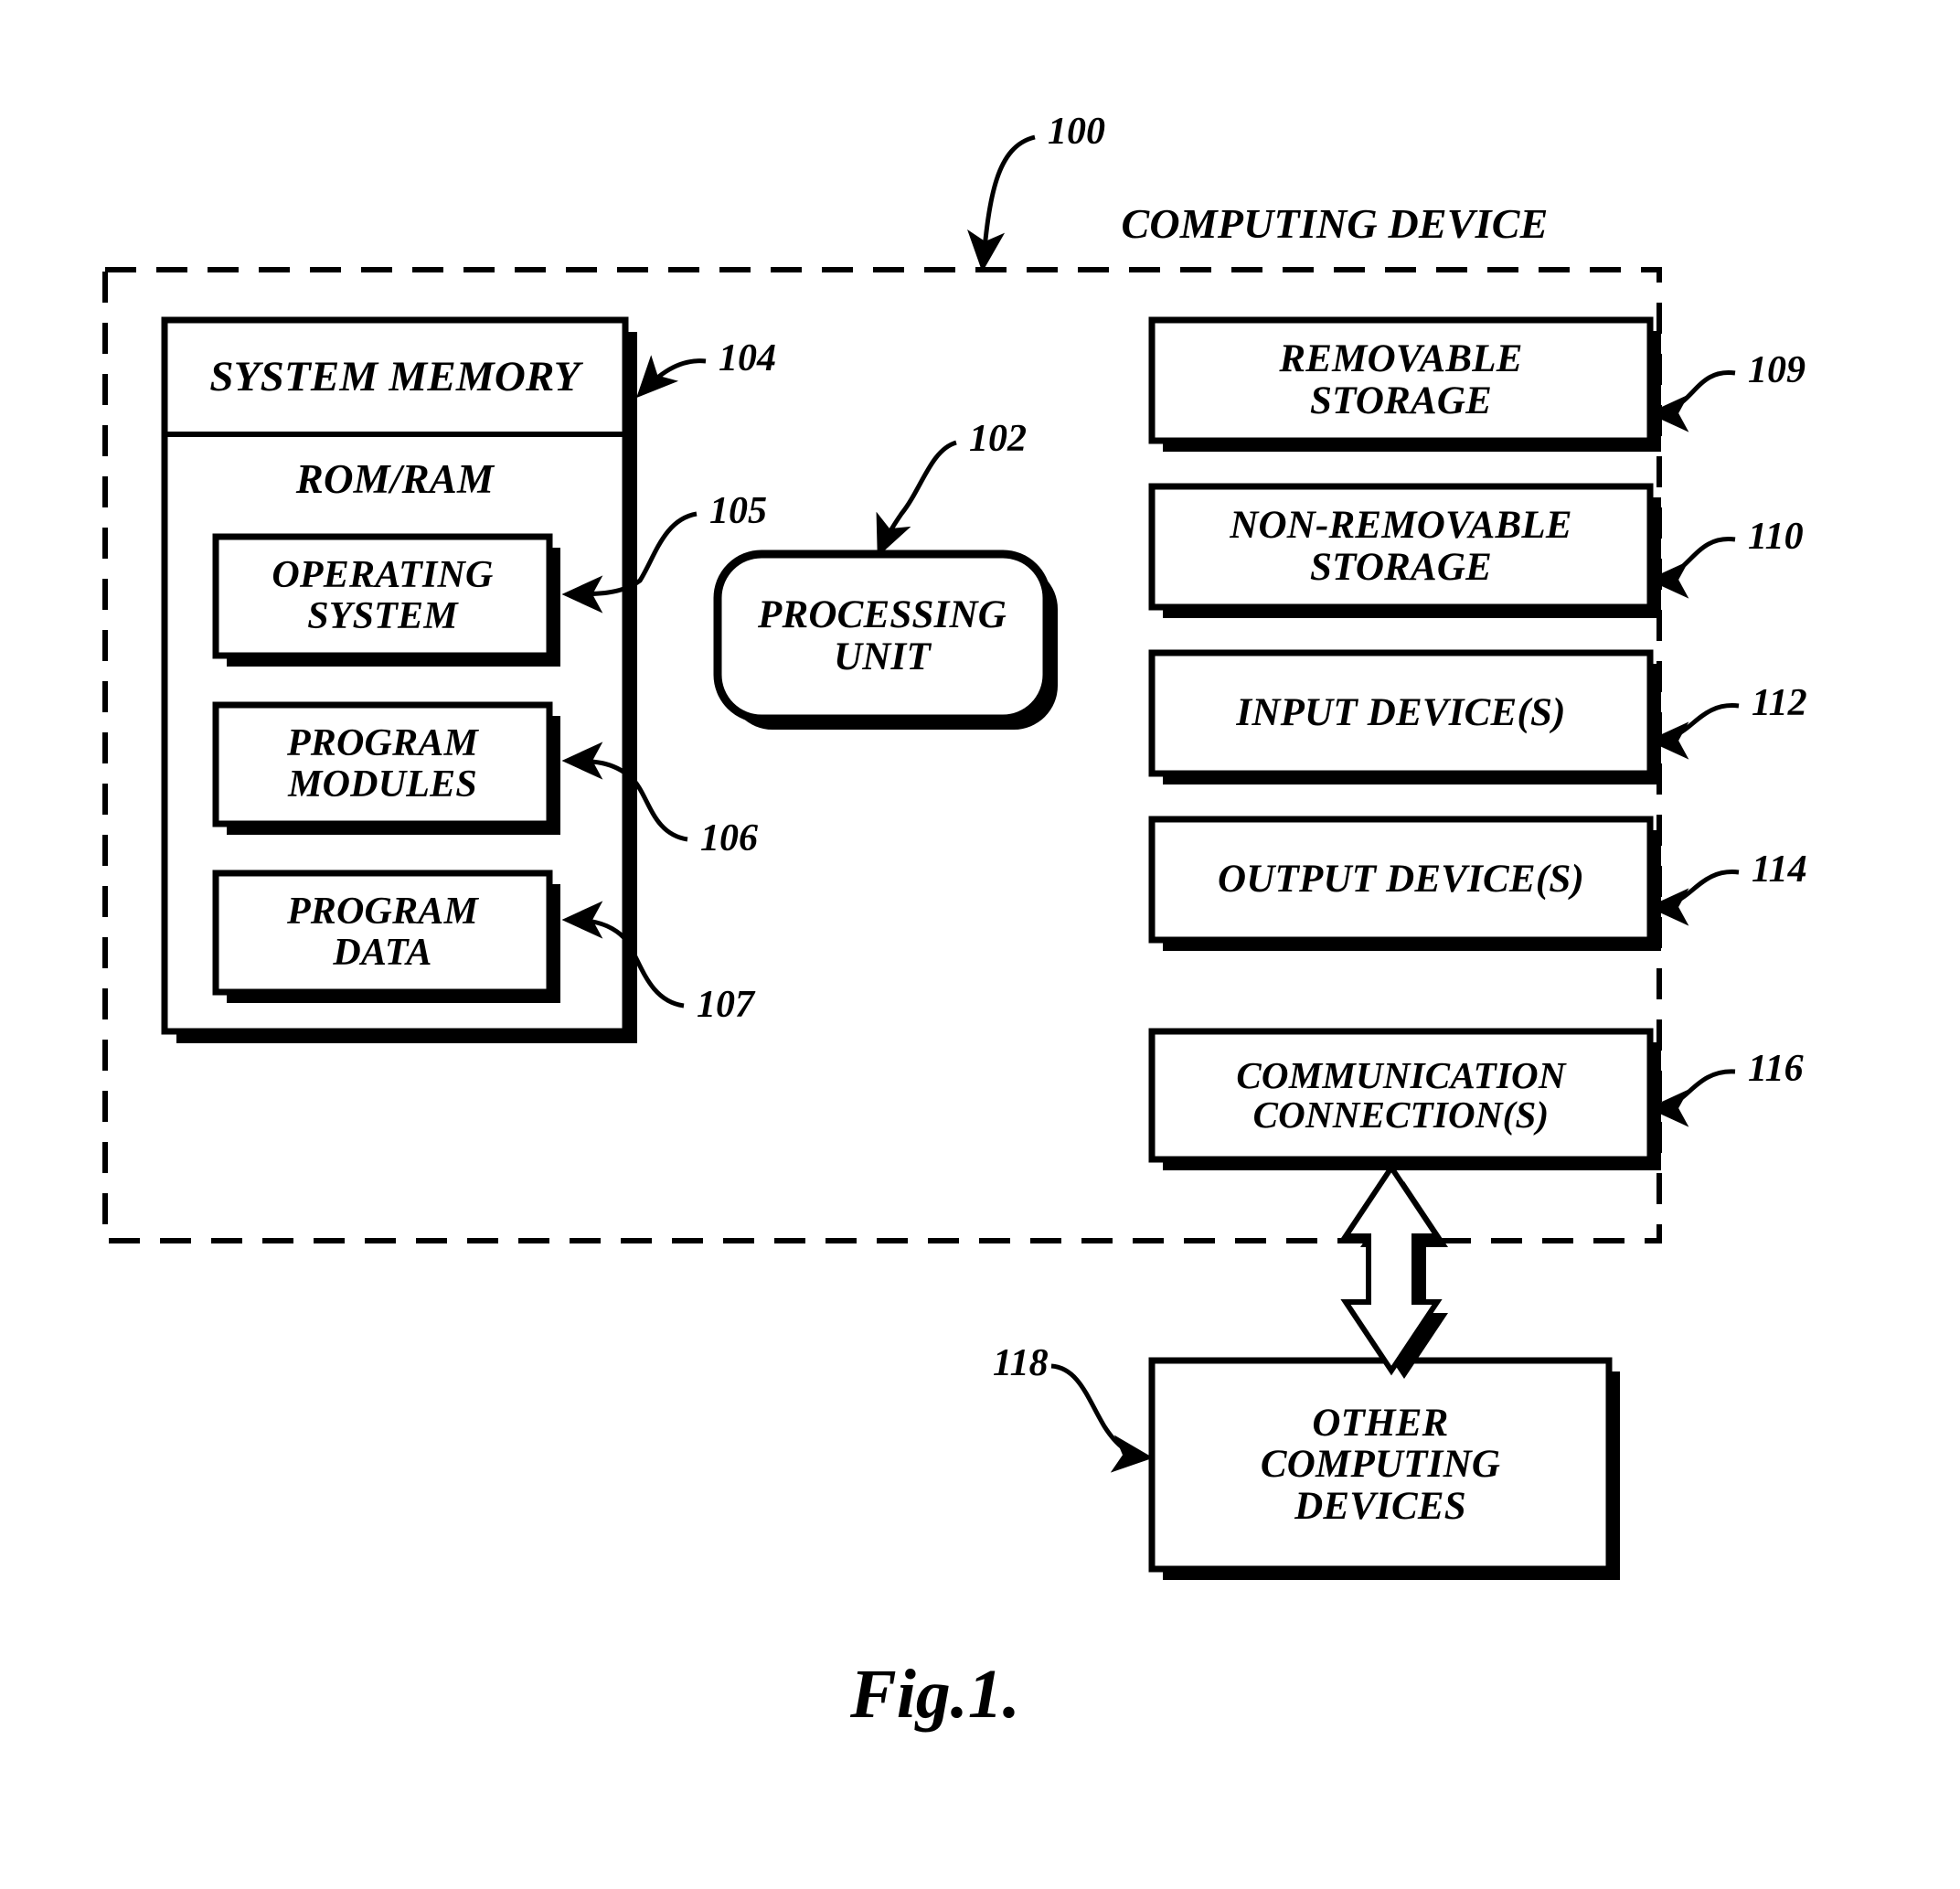 The height and width of the screenshot is (1889, 1960). I want to click on figure-caption: Fig.1., so click(935, 1694).